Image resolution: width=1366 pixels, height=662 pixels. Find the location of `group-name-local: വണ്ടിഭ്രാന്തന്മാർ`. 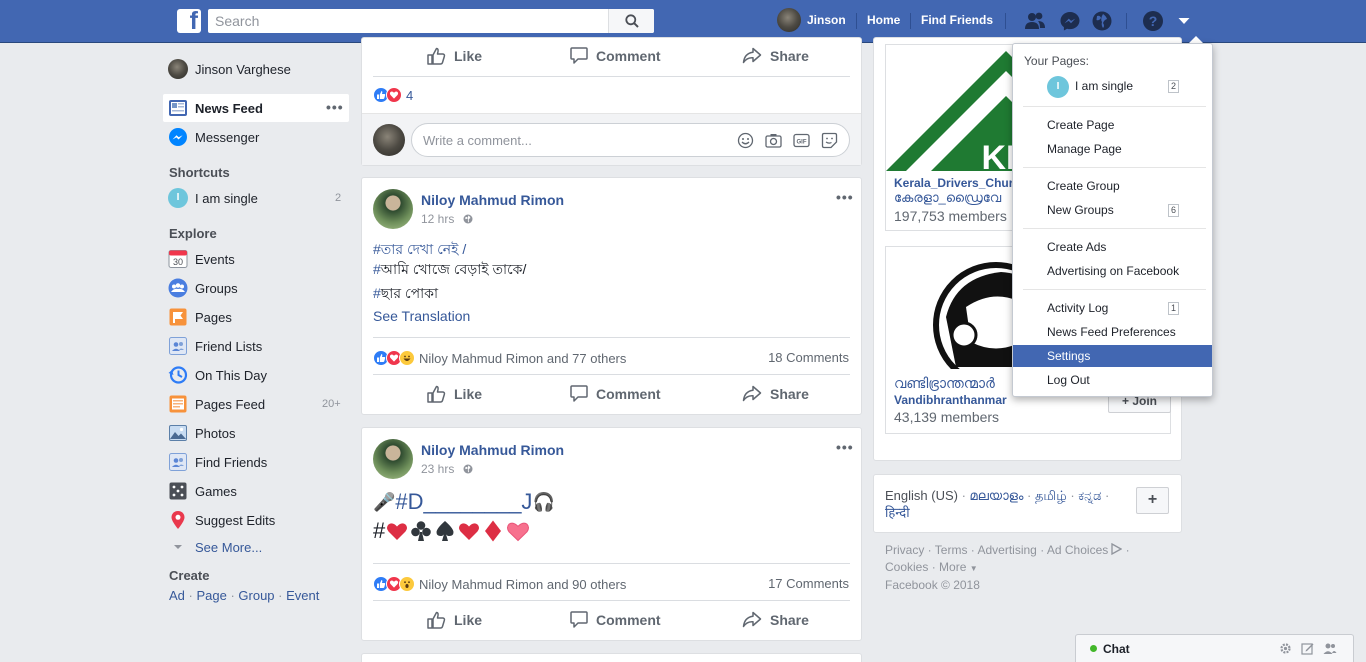

group-name-local: വണ്ടിഭ്രാന്തന്മാർ is located at coordinates (949, 383).